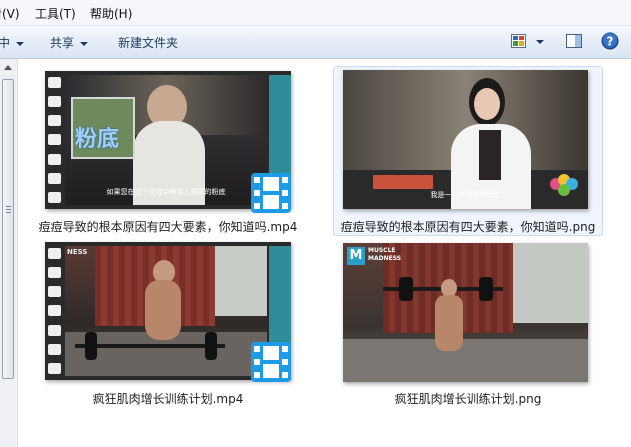 The image size is (631, 447). What do you see at coordinates (8, 67) in the screenshot?
I see `scroll-up-arrow-icon` at bounding box center [8, 67].